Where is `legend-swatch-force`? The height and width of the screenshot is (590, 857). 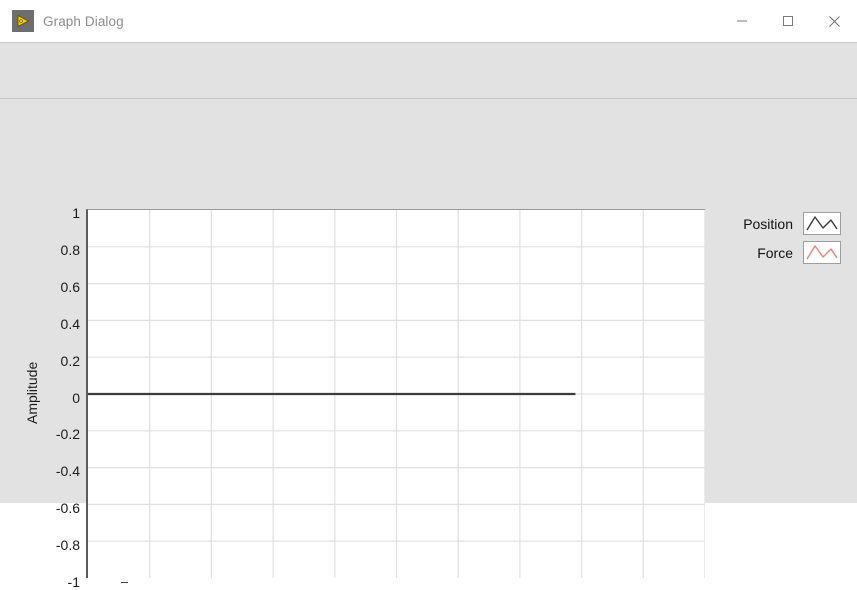 legend-swatch-force is located at coordinates (822, 252).